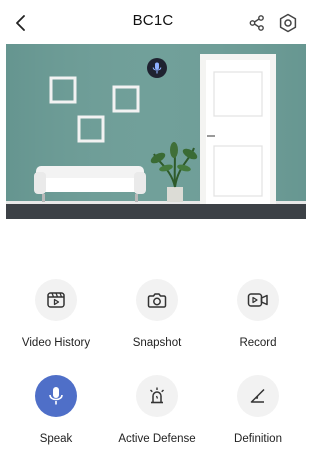 The image size is (320, 469). Describe the element at coordinates (56, 439) in the screenshot. I see `speak-label: Speak` at that location.